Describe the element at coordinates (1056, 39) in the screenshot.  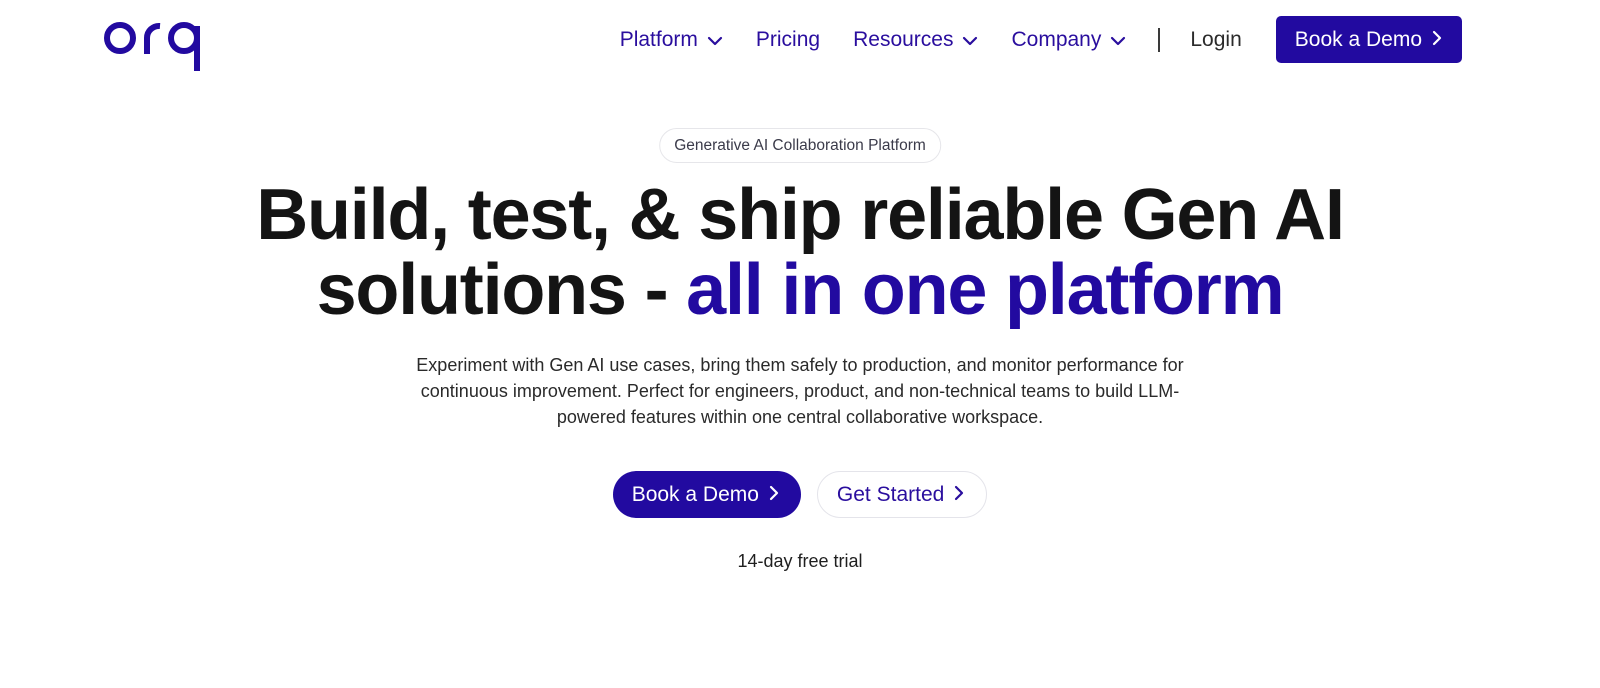
I see `nav-item-label: Company` at that location.